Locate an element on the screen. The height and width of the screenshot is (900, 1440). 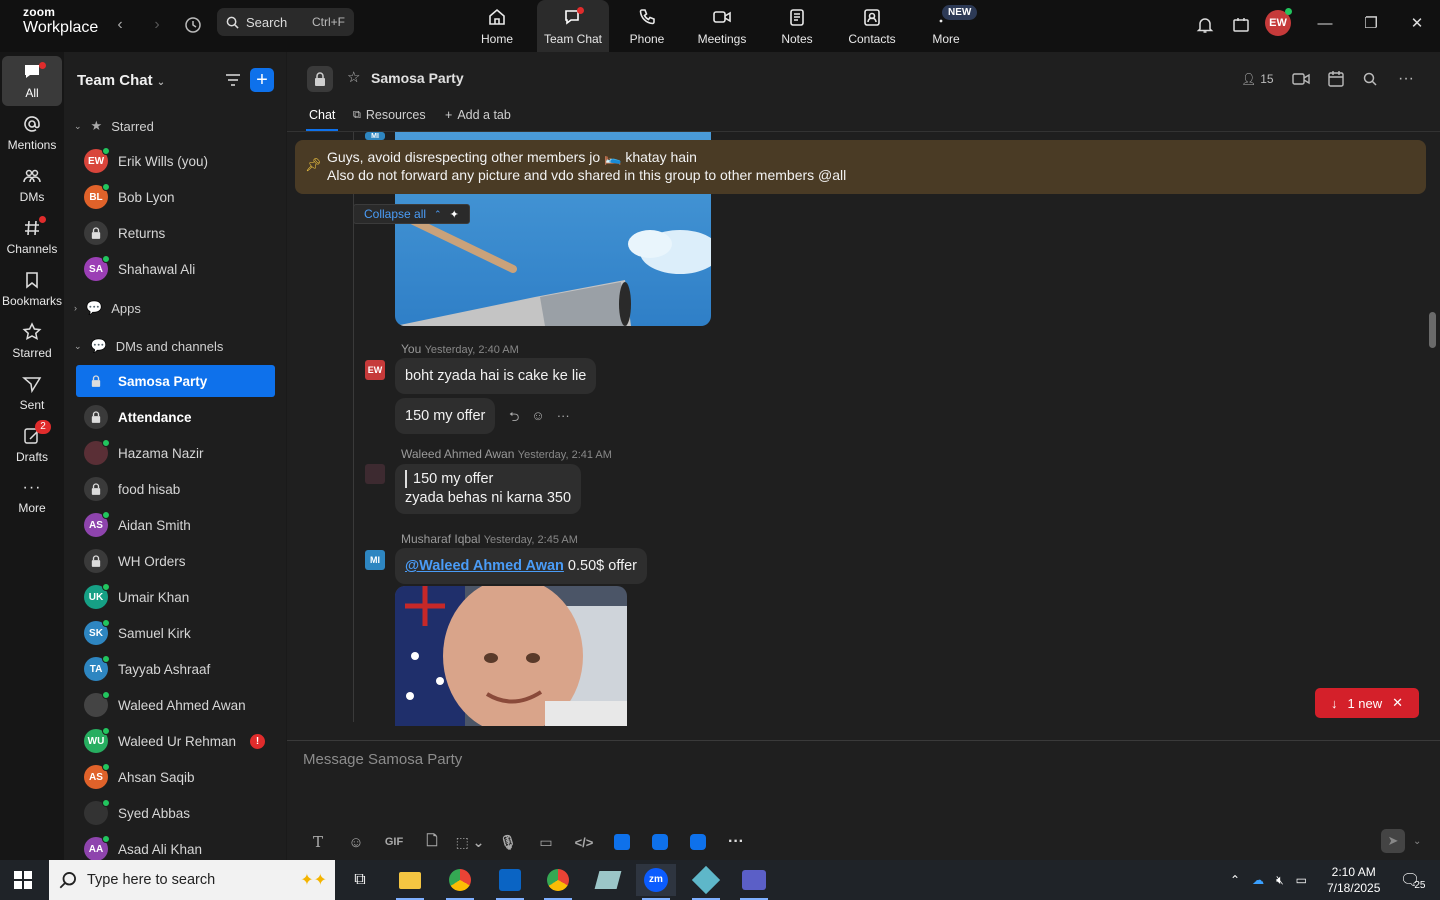
sidebar-item-returns: Returns is located at coordinates (175, 233).